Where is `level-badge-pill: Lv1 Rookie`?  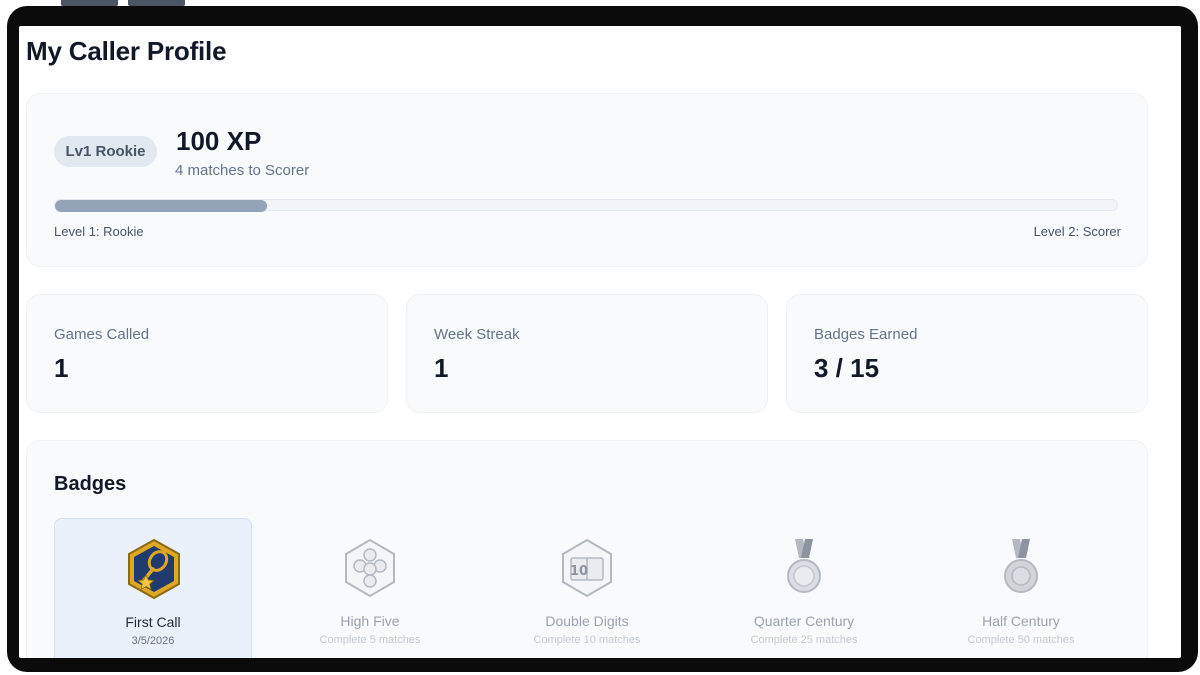
level-badge-pill: Lv1 Rookie is located at coordinates (105, 151).